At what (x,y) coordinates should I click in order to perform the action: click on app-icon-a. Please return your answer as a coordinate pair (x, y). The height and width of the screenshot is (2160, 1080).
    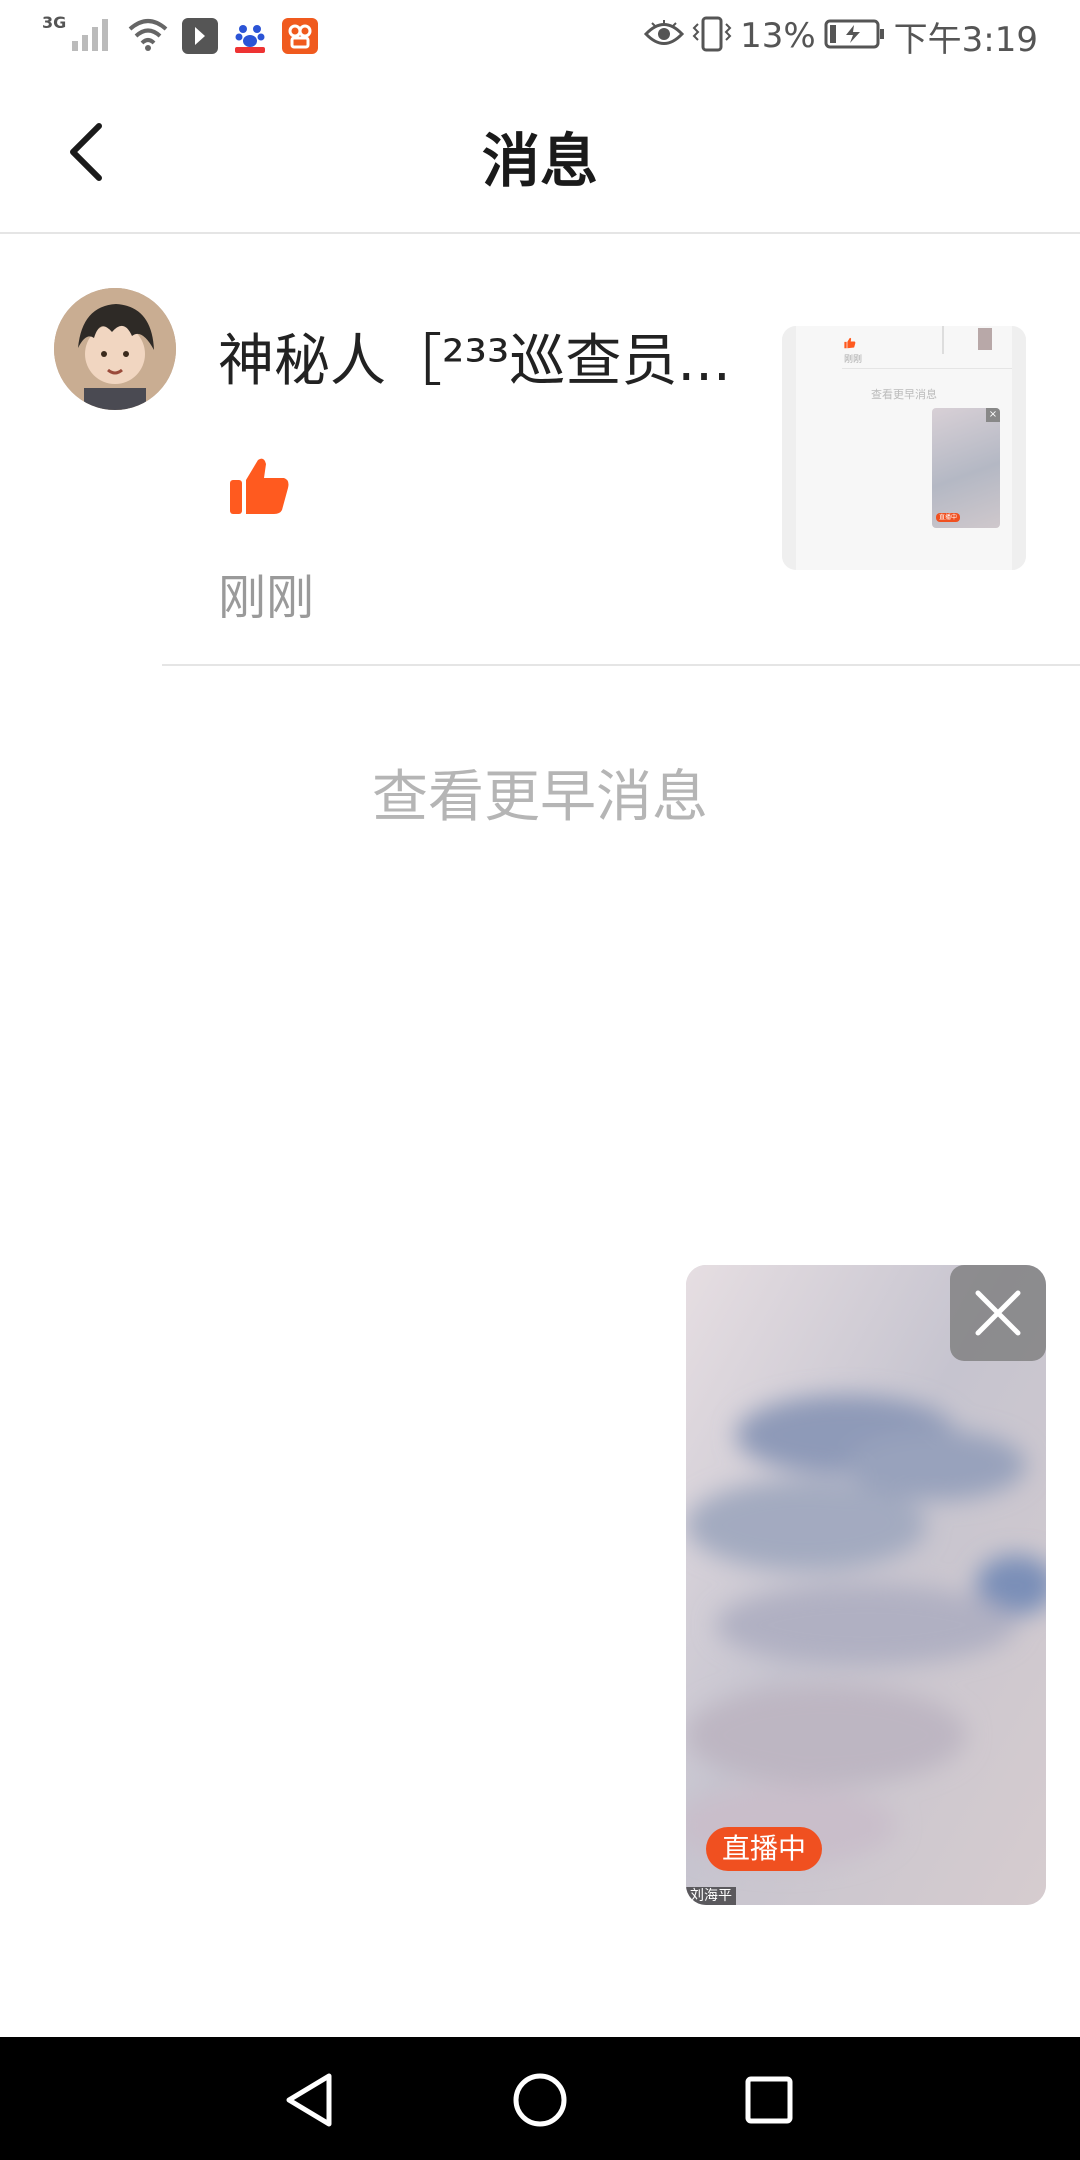
    Looking at the image, I should click on (200, 36).